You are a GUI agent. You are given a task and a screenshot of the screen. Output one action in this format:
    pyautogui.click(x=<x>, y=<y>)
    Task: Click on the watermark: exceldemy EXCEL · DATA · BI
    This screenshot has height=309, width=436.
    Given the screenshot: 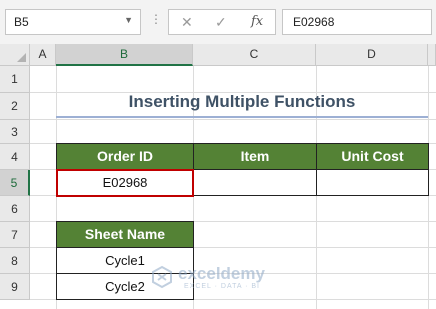 What is the action you would take?
    pyautogui.click(x=225, y=278)
    